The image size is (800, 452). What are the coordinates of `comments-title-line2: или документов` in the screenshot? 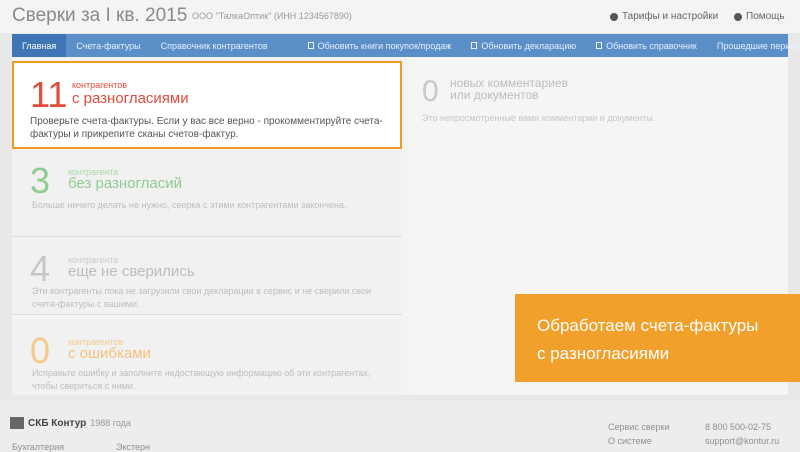 It's located at (494, 95).